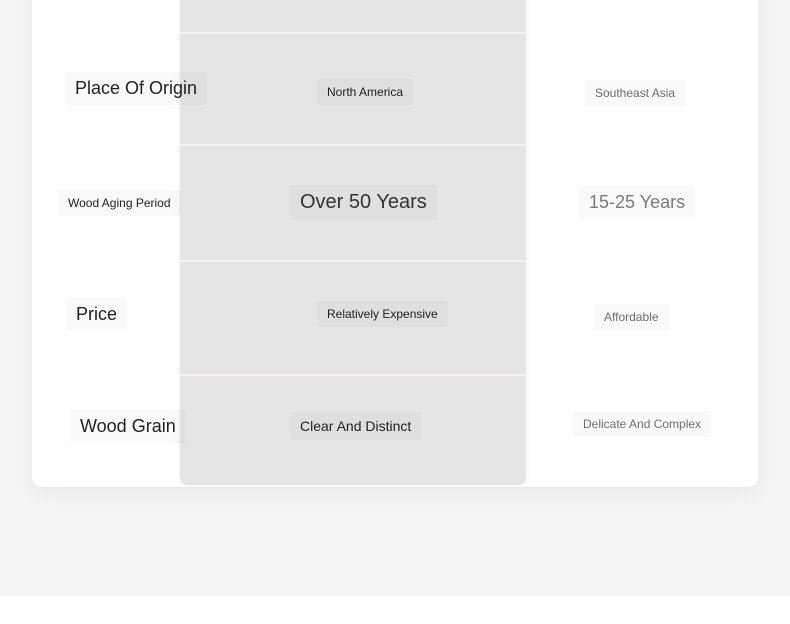  What do you see at coordinates (136, 88) in the screenshot?
I see `row-label-place-of-origin: Place Of Origin` at bounding box center [136, 88].